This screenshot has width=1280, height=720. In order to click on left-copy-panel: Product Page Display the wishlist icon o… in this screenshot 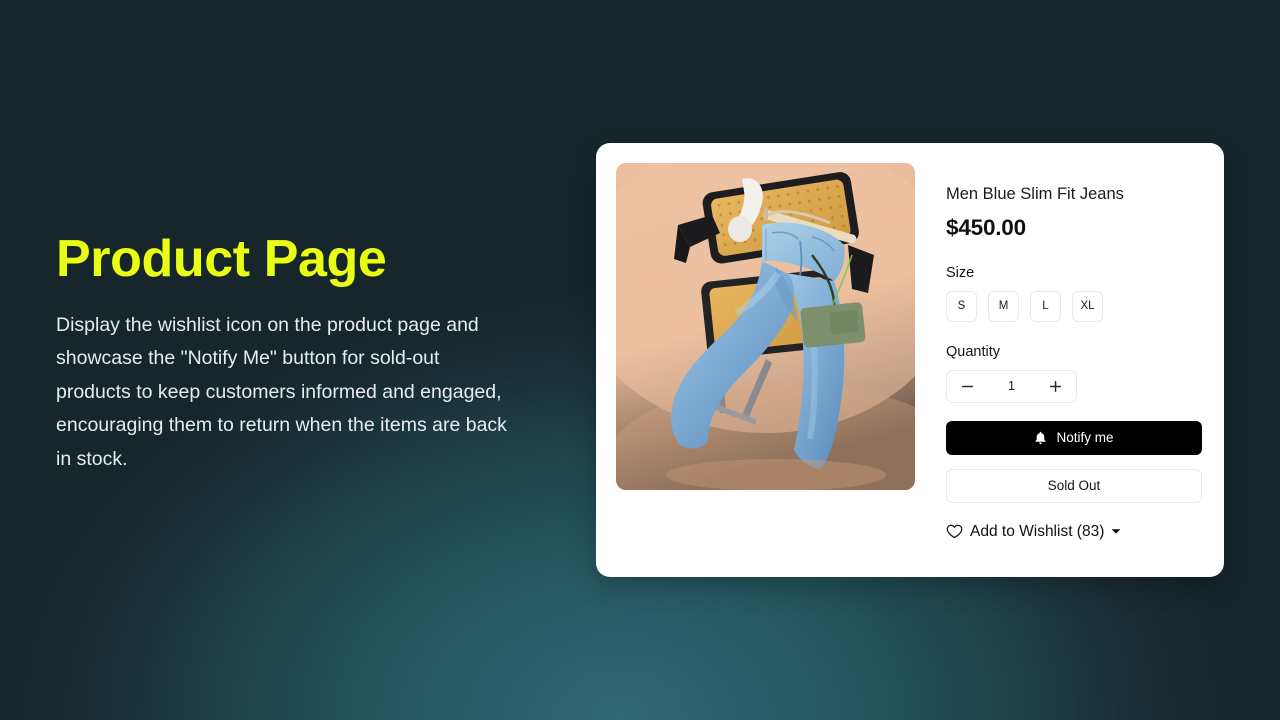, I will do `click(291, 354)`.